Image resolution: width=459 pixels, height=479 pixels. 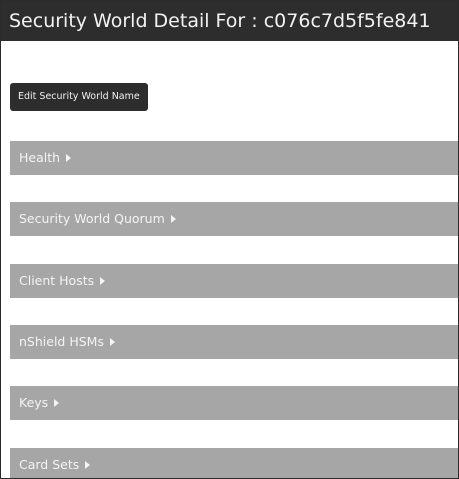 I want to click on section-keys: Keys, so click(x=234, y=403).